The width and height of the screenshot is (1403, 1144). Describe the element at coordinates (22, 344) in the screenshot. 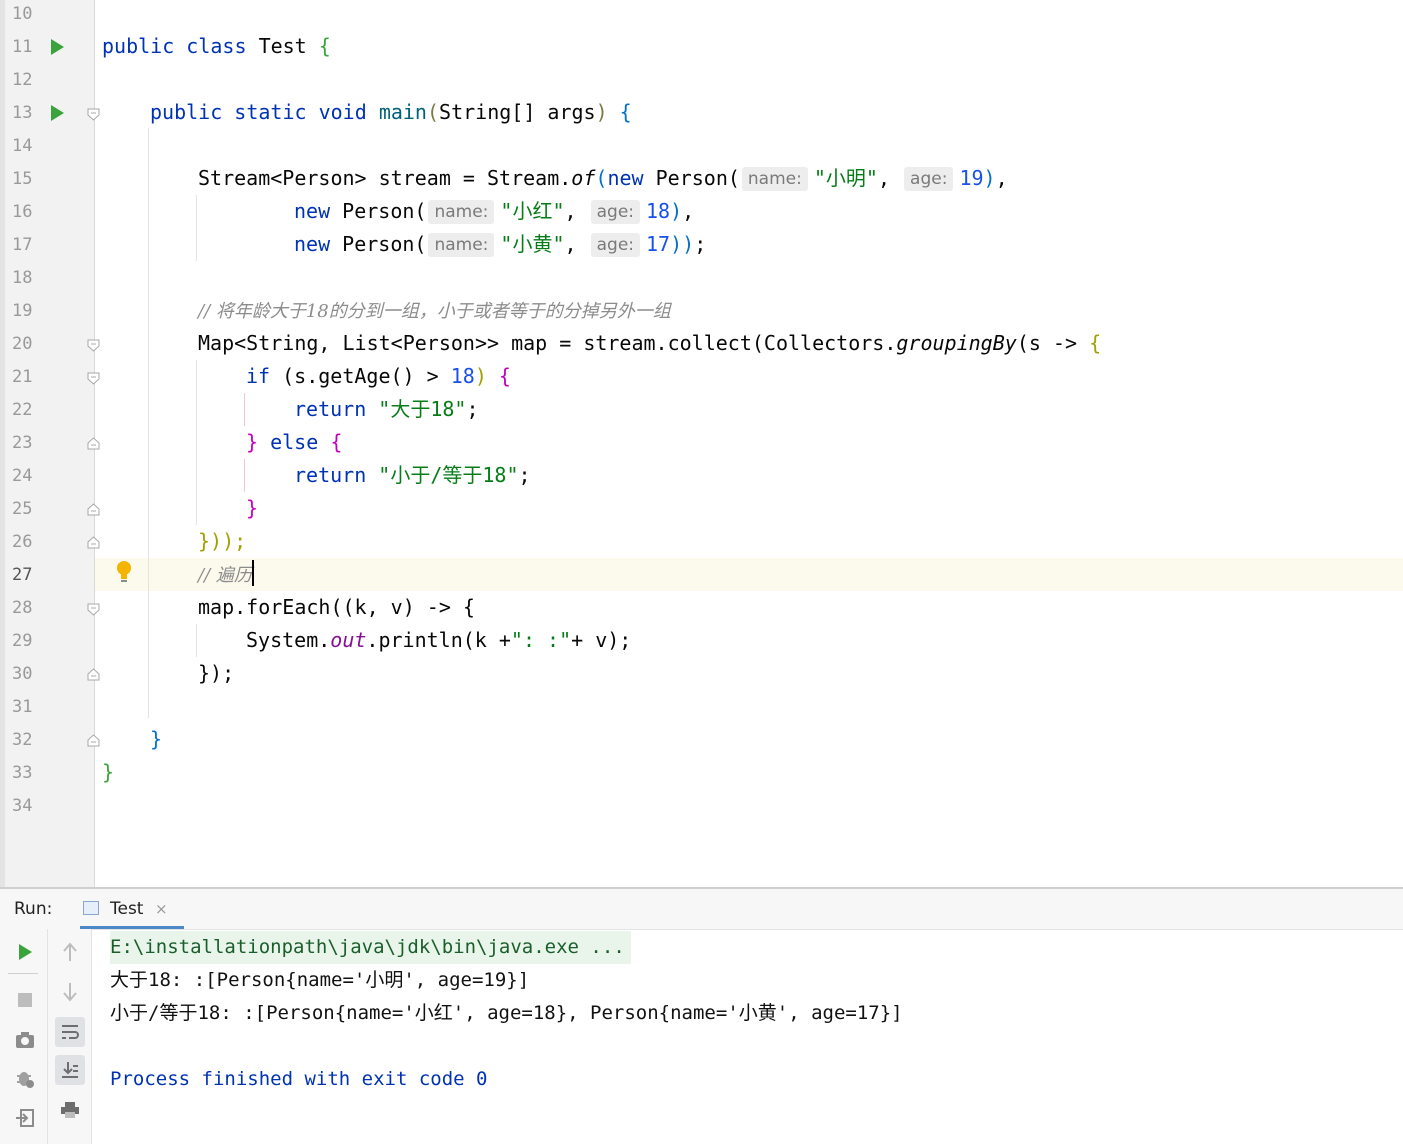

I see `line-number: 20` at that location.